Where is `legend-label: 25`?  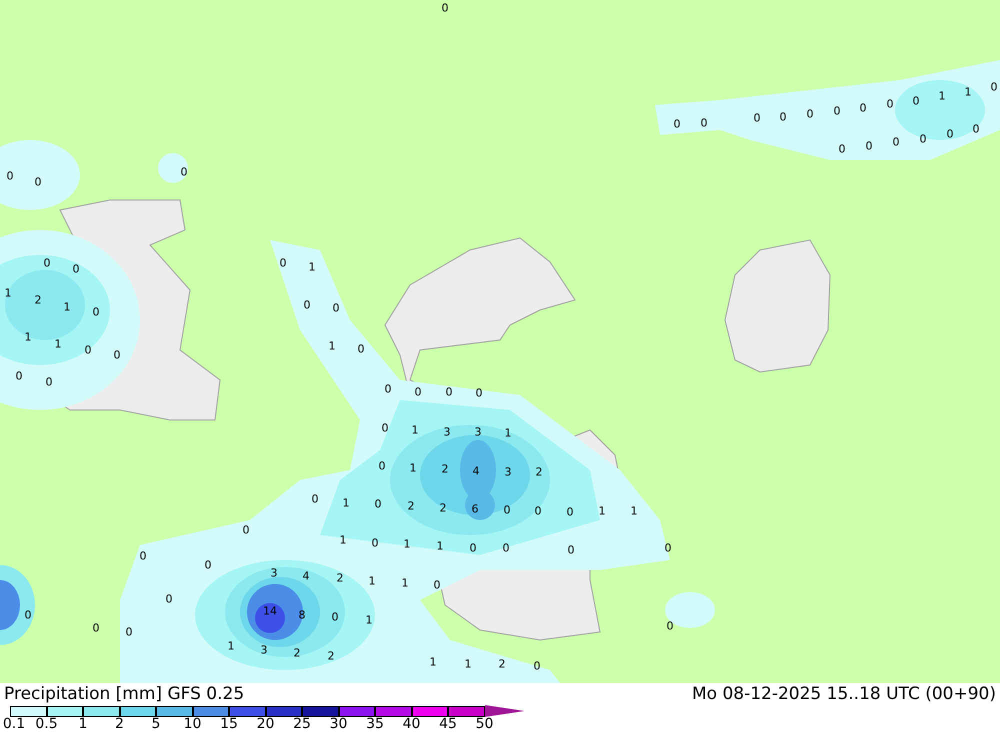
legend-label: 25 is located at coordinates (302, 724).